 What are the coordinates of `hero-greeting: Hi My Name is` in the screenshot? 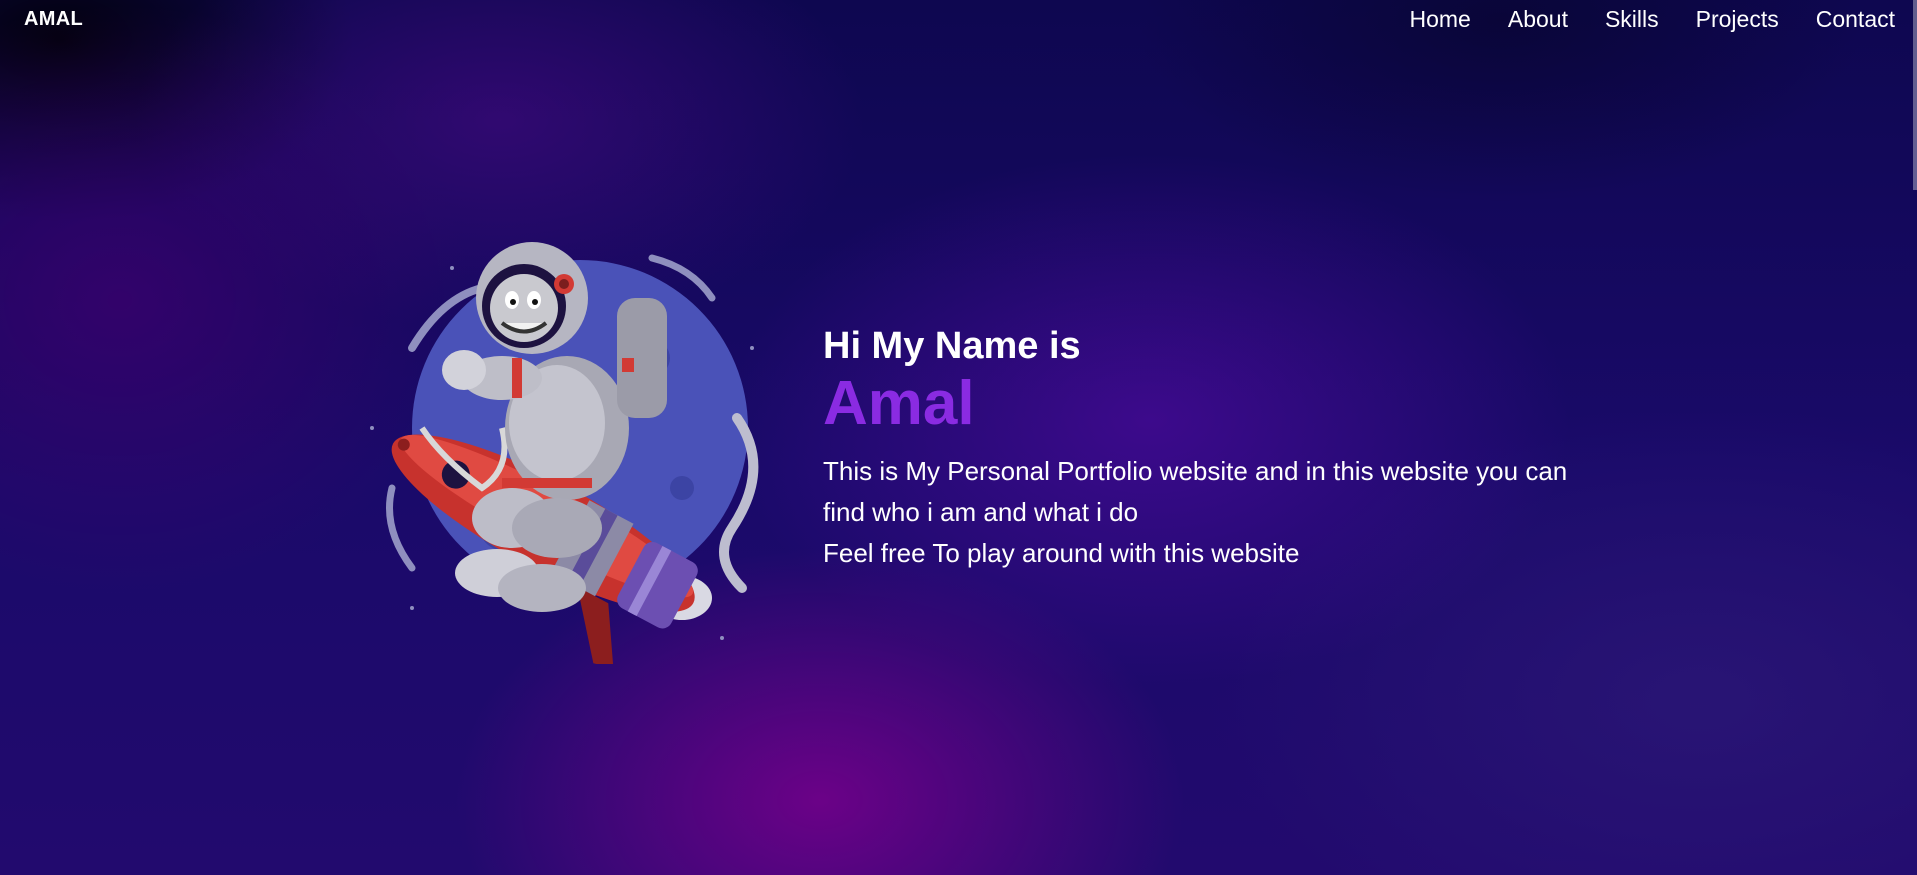 It's located at (952, 346).